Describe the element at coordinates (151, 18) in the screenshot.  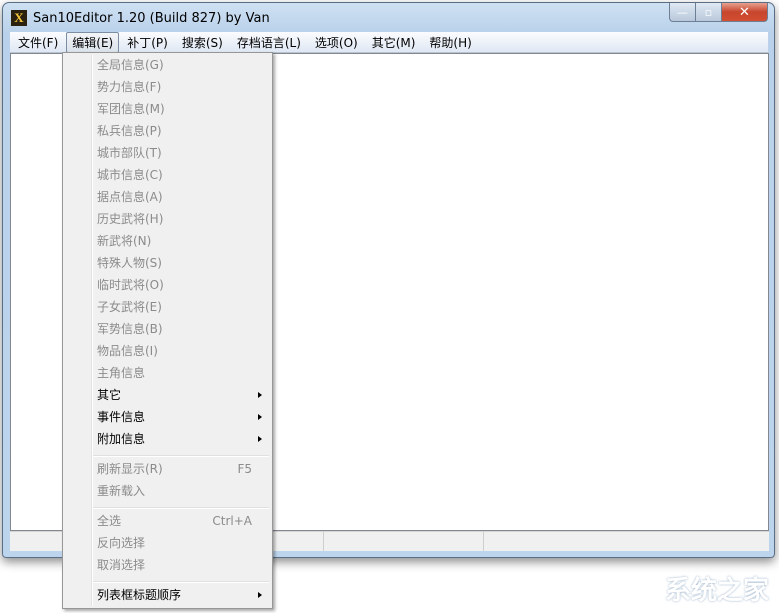
I see `window-title: San10Editor 1.20 (Build 827) by Van` at that location.